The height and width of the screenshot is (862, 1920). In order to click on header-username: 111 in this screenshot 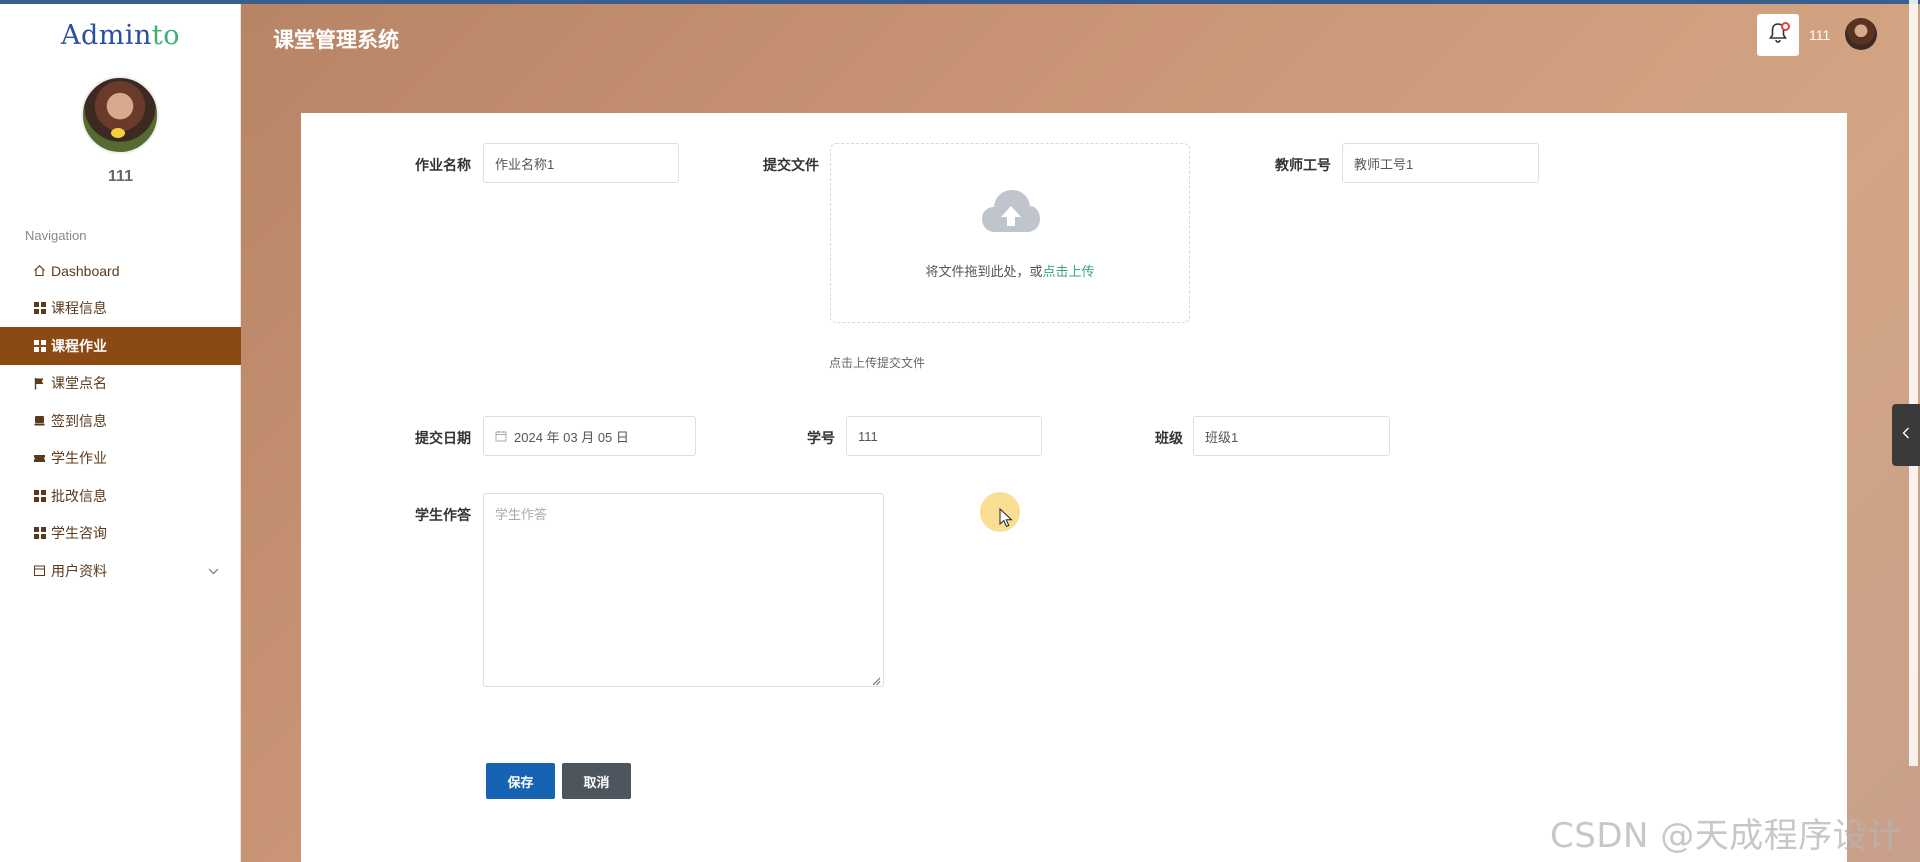, I will do `click(1819, 35)`.